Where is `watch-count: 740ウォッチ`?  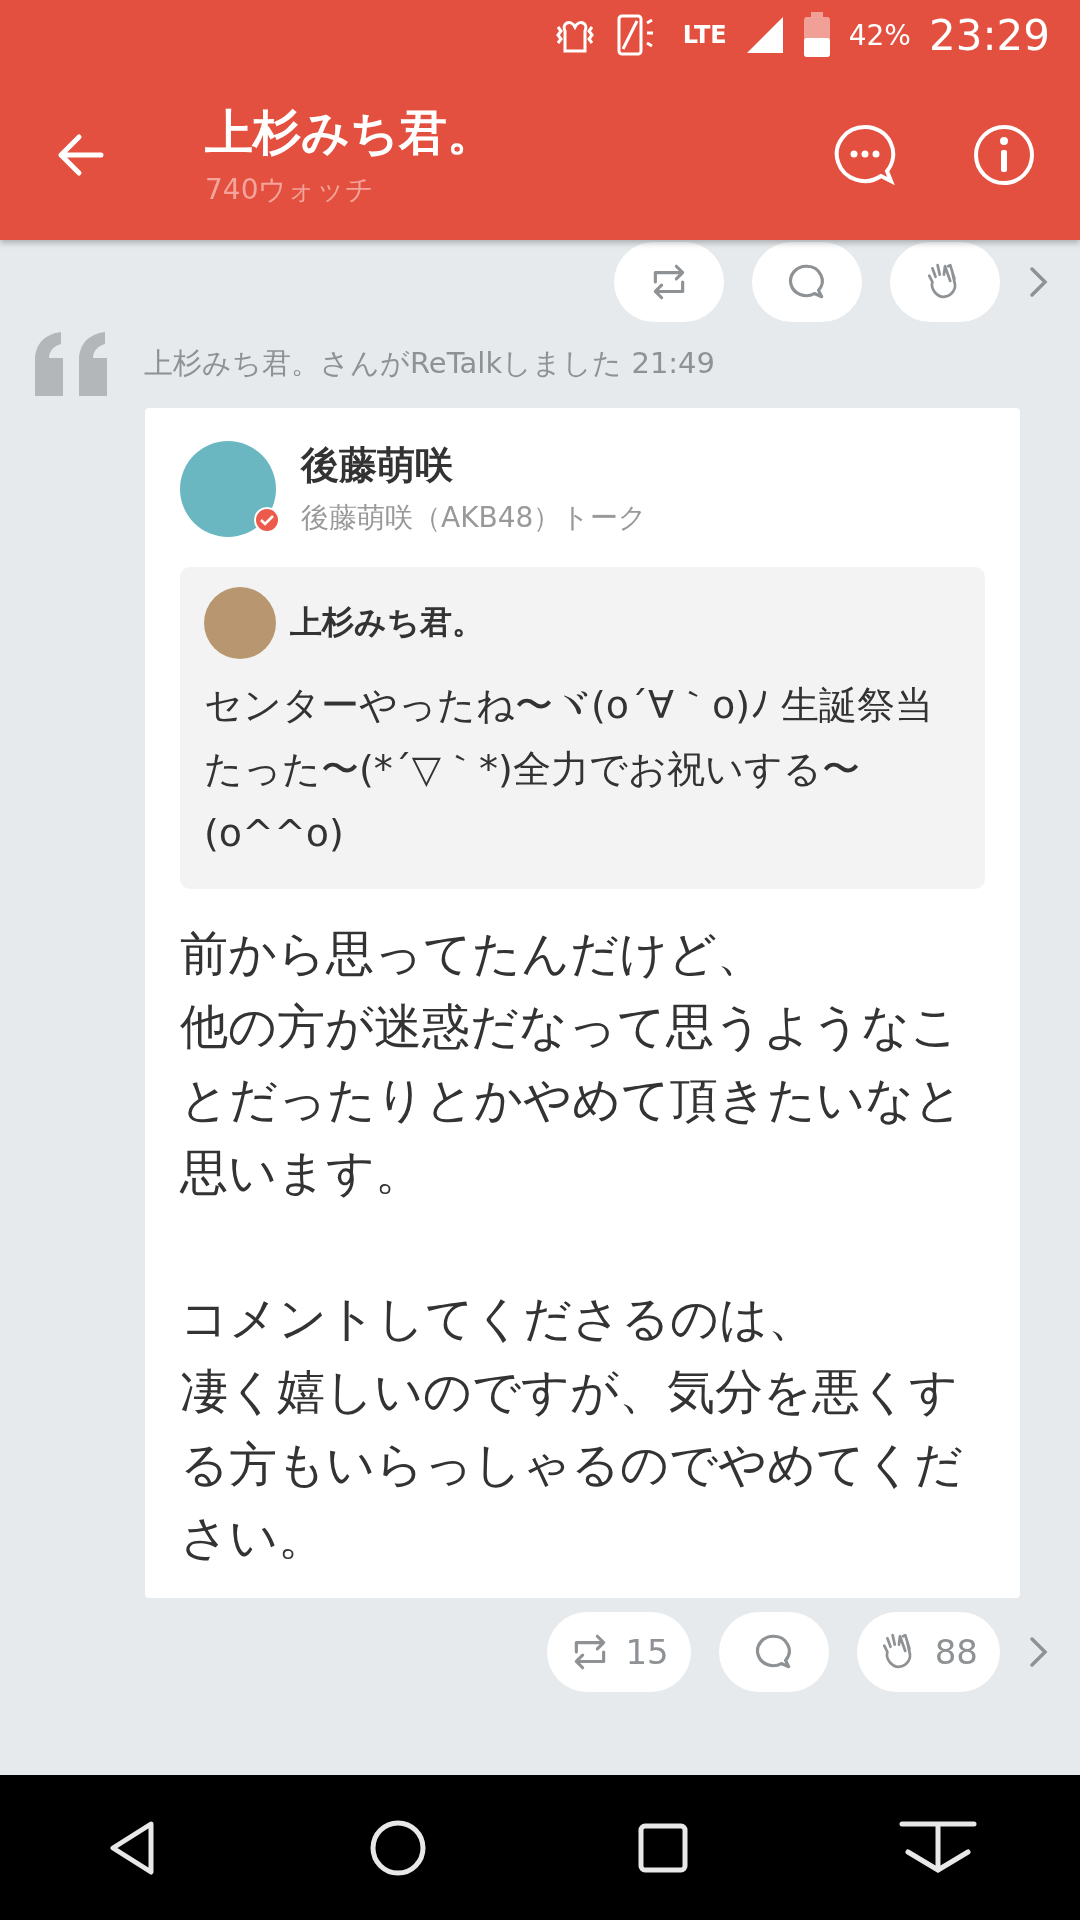
watch-count: 740ウォッチ is located at coordinates (290, 190).